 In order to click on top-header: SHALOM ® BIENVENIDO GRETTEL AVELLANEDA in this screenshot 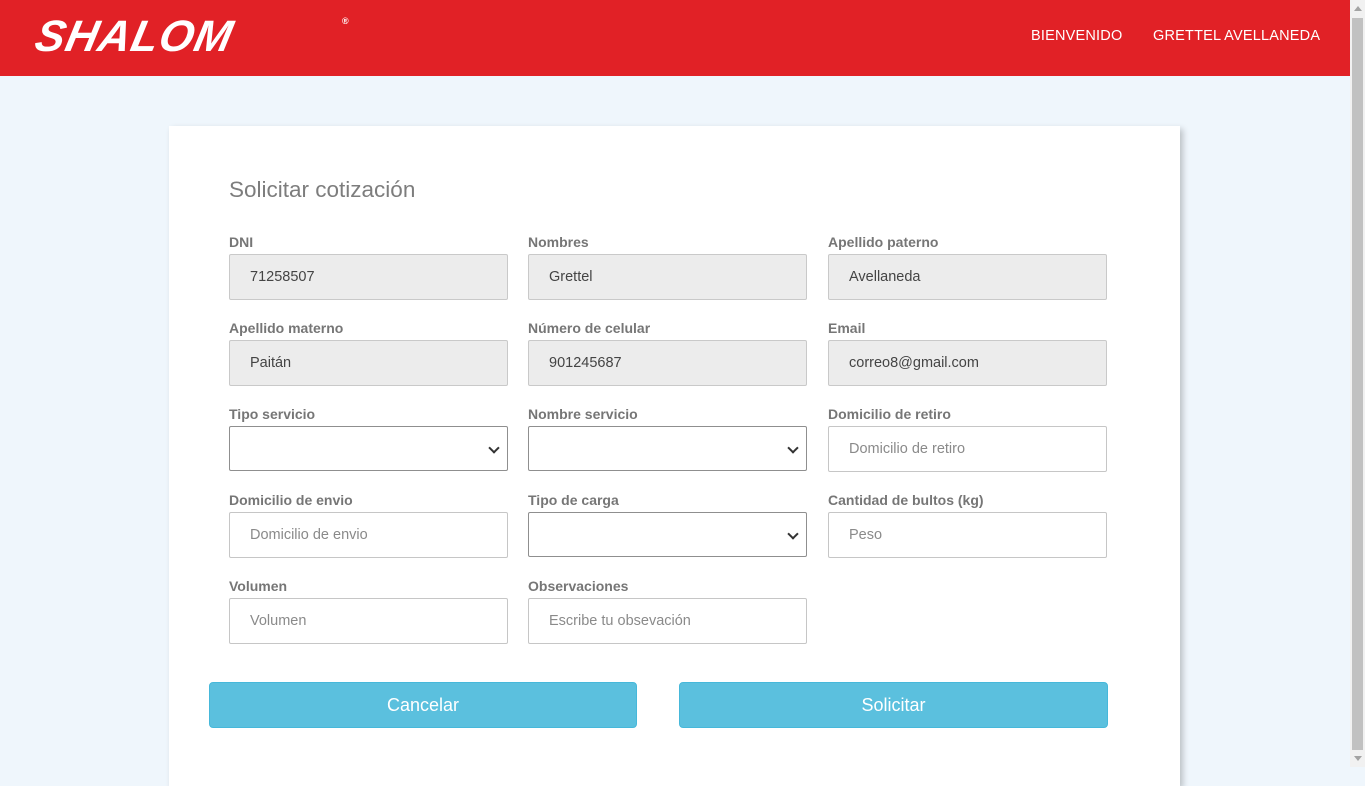, I will do `click(675, 38)`.